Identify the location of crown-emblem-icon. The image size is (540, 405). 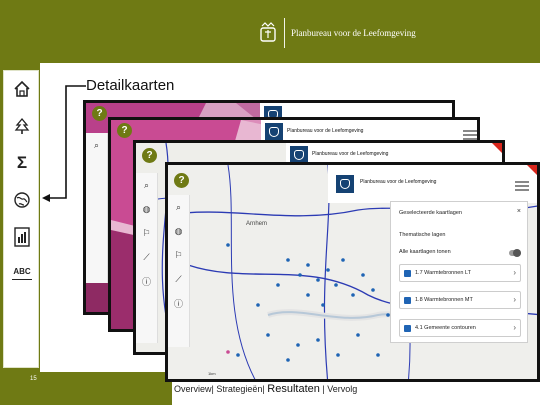
(268, 32).